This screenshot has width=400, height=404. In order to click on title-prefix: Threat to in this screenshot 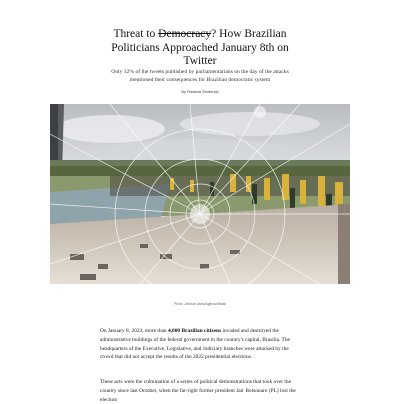, I will do `click(136, 34)`.